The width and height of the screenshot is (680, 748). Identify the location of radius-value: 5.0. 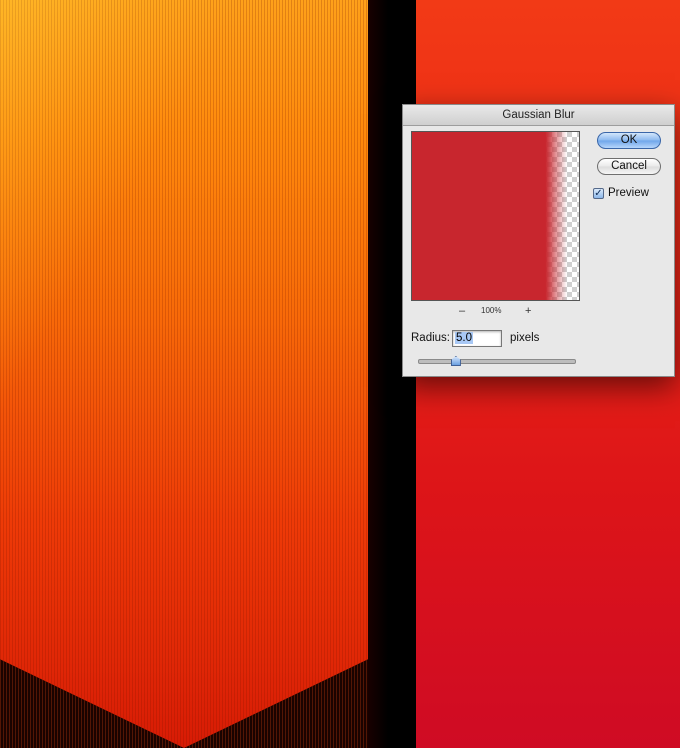
(464, 338).